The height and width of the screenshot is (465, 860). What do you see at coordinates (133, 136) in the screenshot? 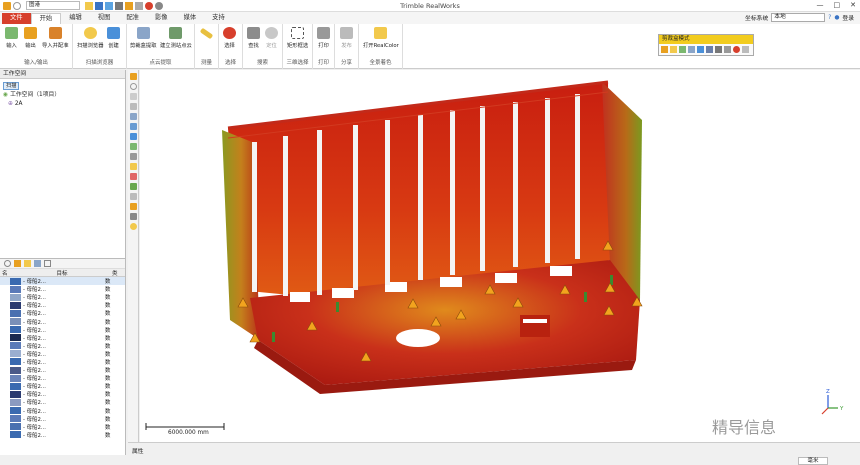
I see `side-view-icon` at bounding box center [133, 136].